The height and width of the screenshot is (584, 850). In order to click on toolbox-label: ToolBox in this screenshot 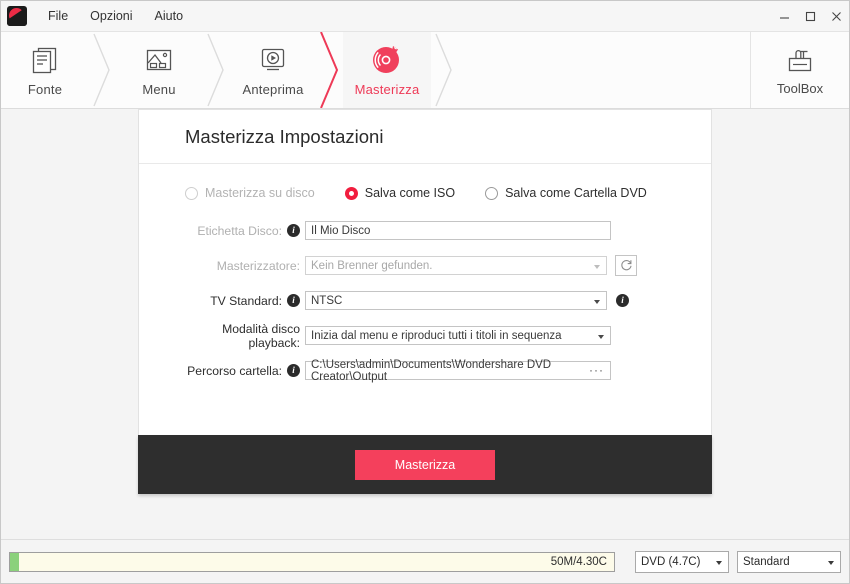, I will do `click(800, 88)`.